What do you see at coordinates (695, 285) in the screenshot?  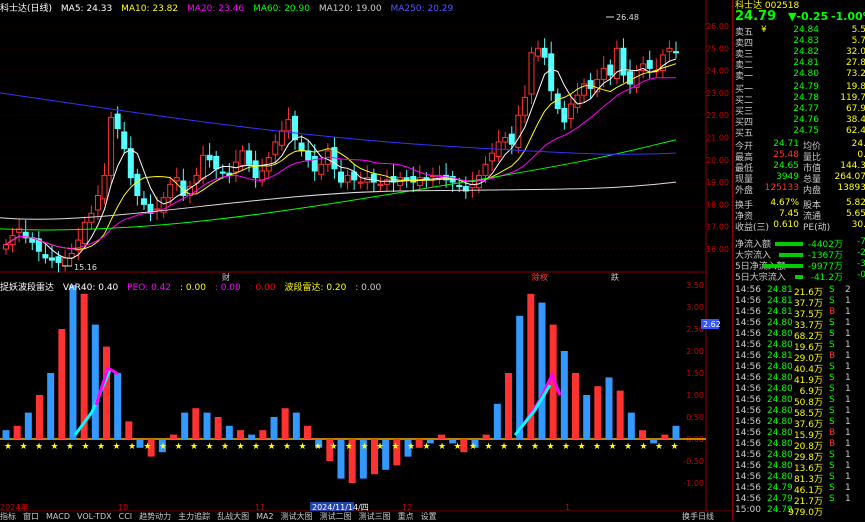 I see `indicator-tick: 3.50` at bounding box center [695, 285].